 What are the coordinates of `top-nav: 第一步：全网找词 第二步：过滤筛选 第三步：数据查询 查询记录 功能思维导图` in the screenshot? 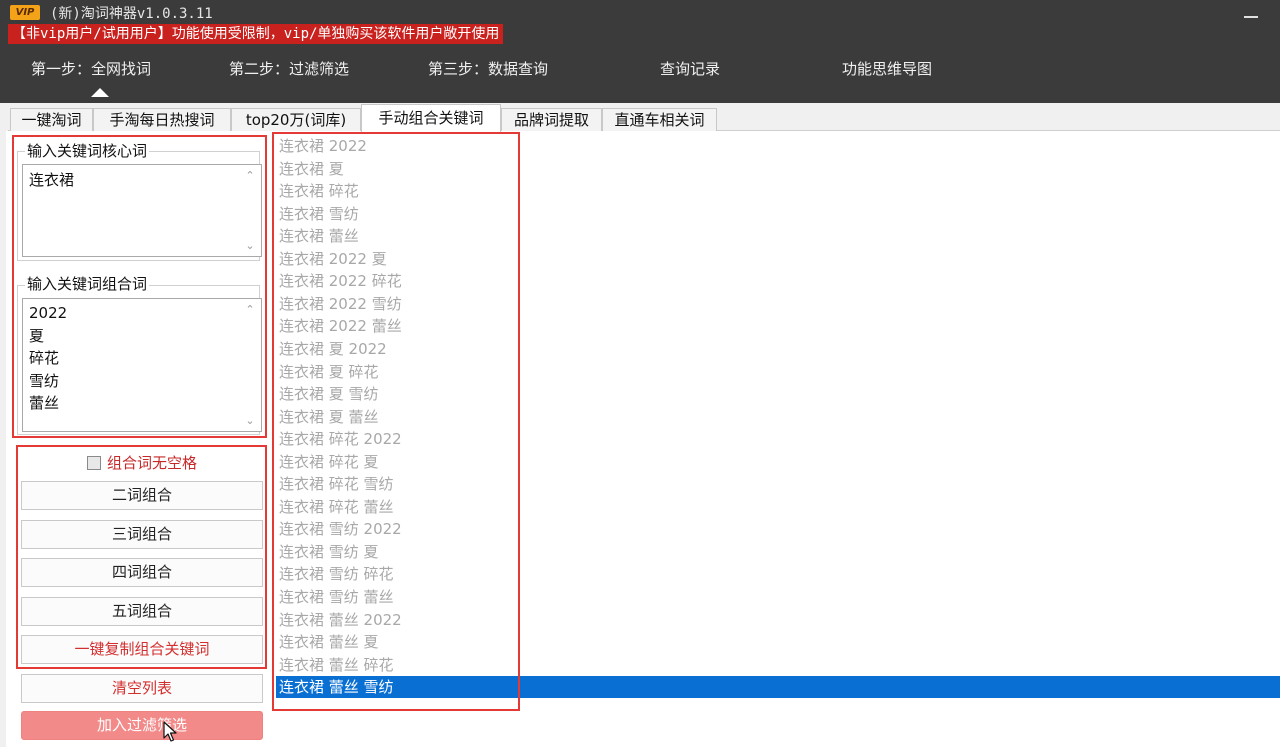 It's located at (640, 69).